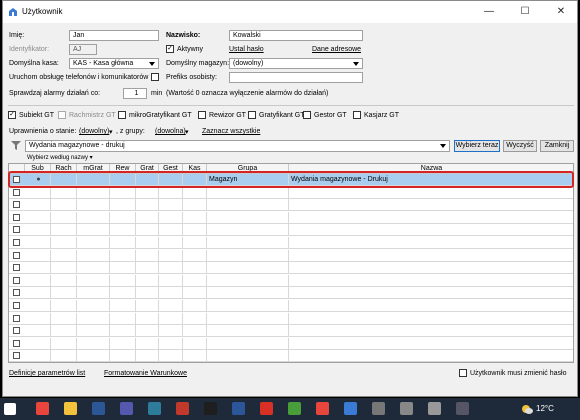 The height and width of the screenshot is (420, 580). What do you see at coordinates (266, 408) in the screenshot?
I see `pdf-icon` at bounding box center [266, 408].